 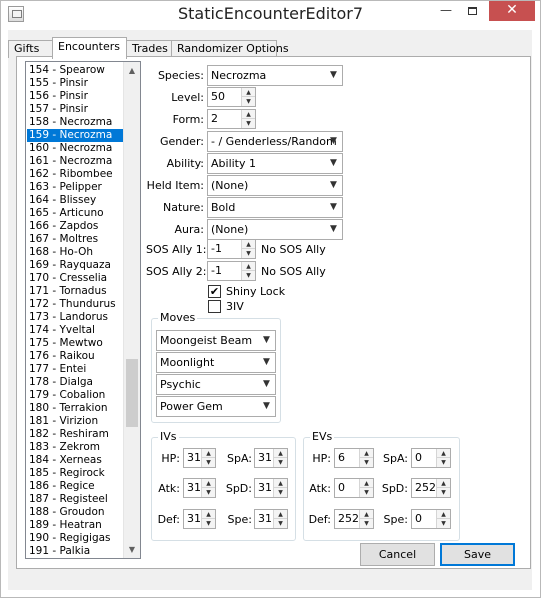 What do you see at coordinates (512, 11) in the screenshot?
I see `close-button: ✕` at bounding box center [512, 11].